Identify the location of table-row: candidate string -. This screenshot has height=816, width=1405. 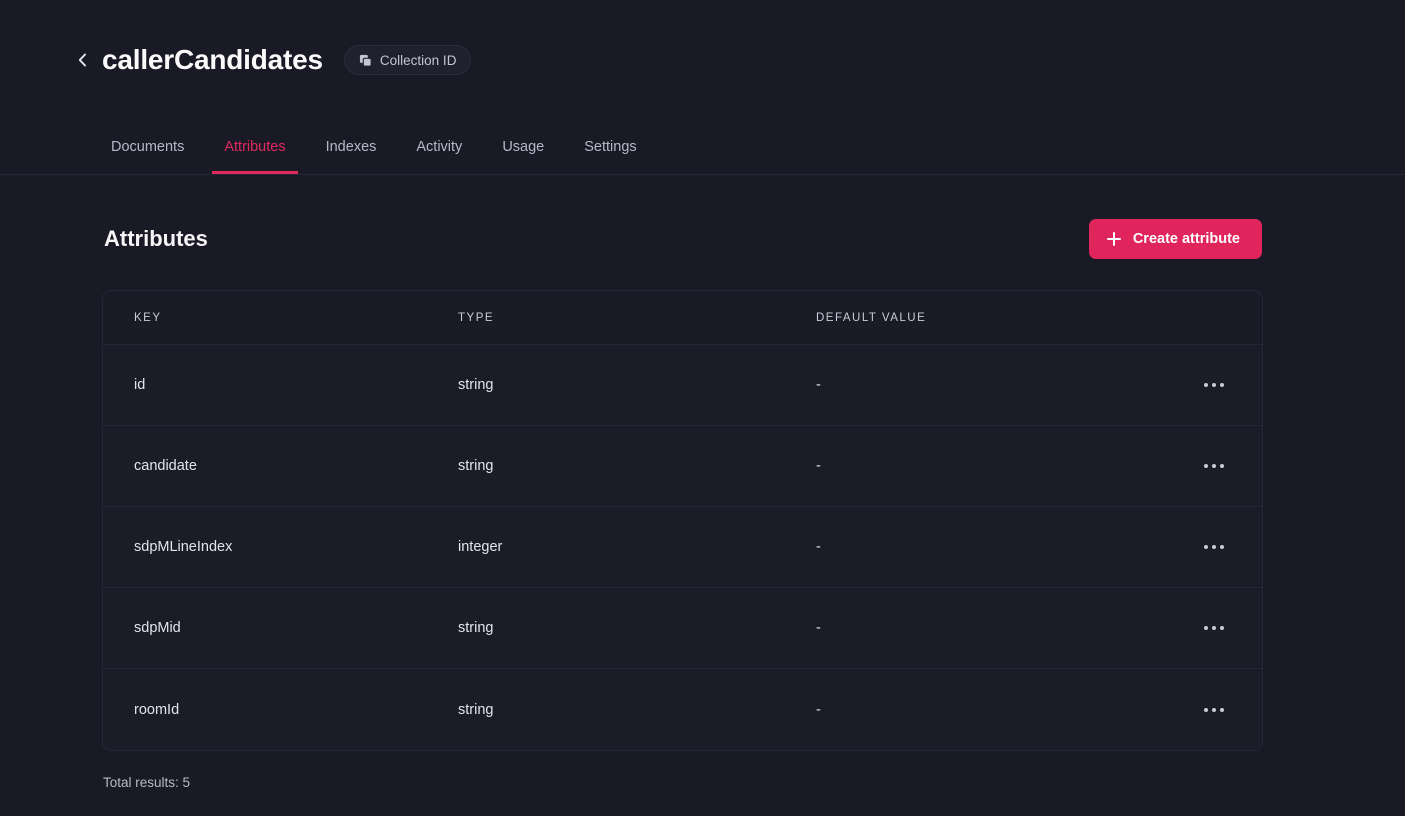
(682, 466).